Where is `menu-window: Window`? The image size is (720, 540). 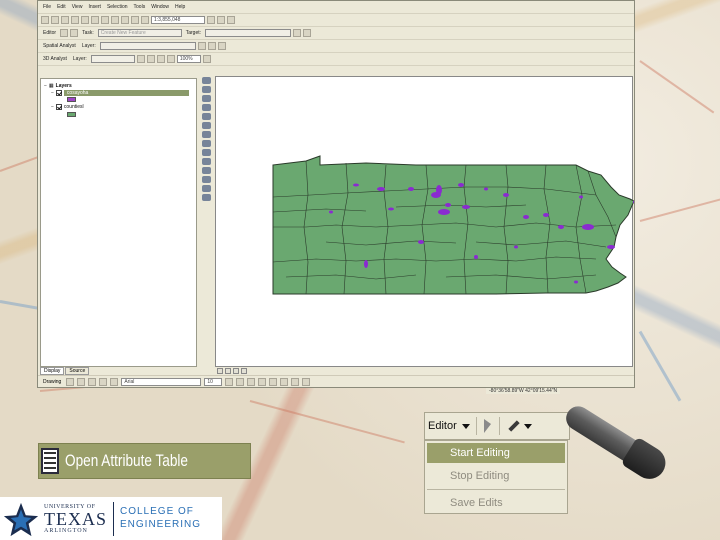
menu-window: Window is located at coordinates (160, 7).